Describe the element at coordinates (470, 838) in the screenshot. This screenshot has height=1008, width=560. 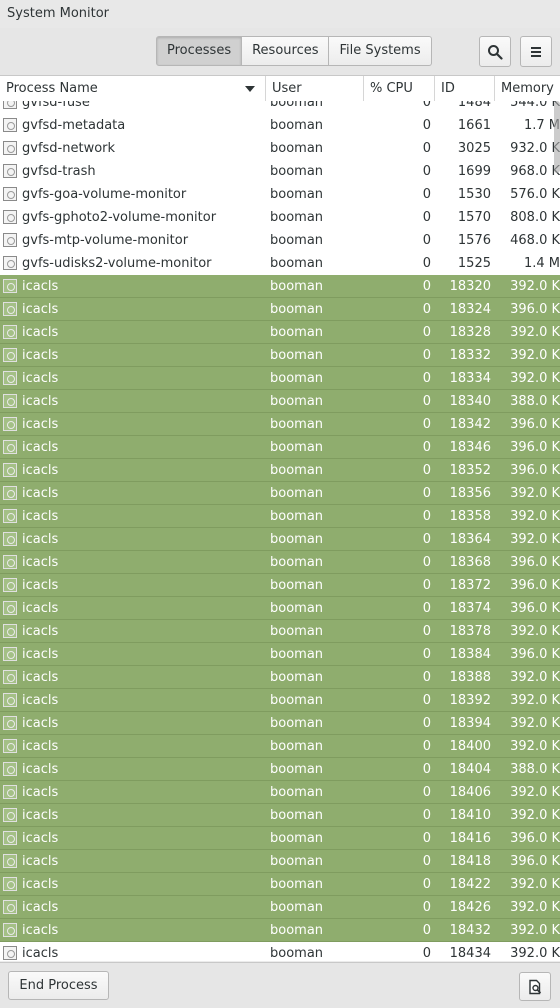
I see `process-id-cell: 18416` at that location.